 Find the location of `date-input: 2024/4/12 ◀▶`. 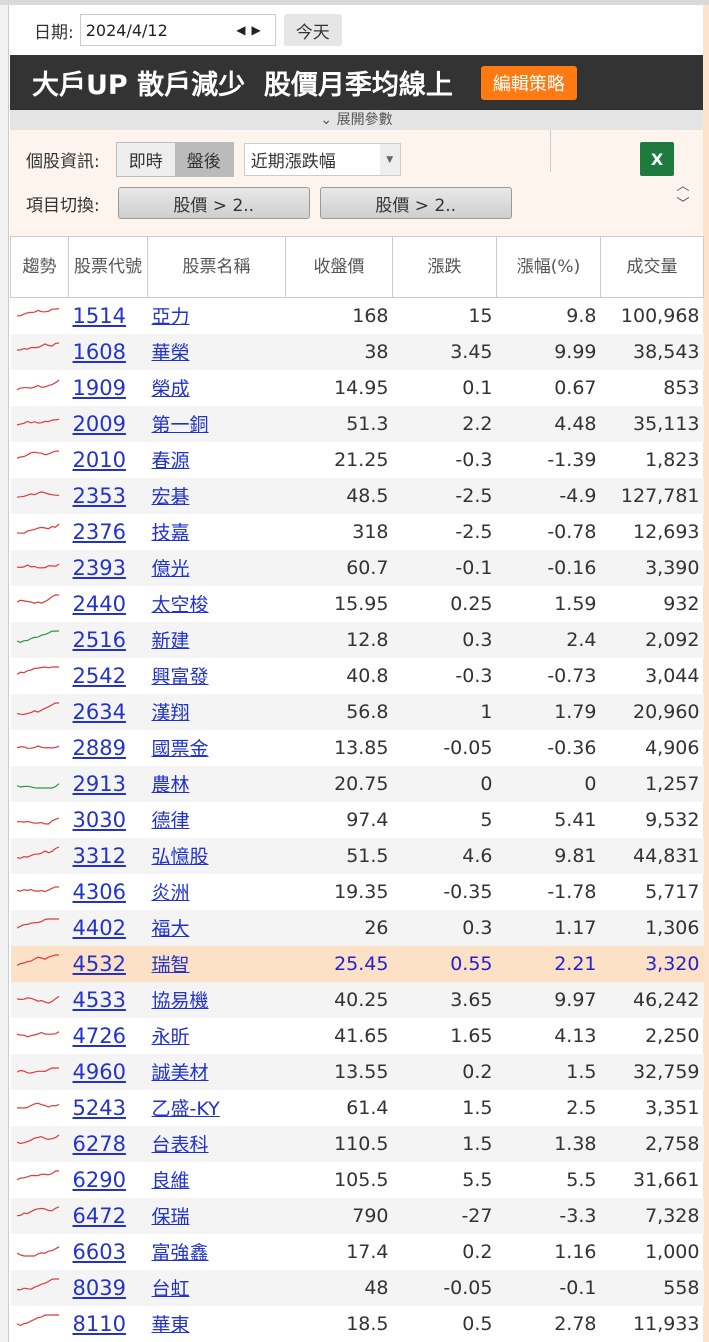

date-input: 2024/4/12 ◀▶ is located at coordinates (177, 30).